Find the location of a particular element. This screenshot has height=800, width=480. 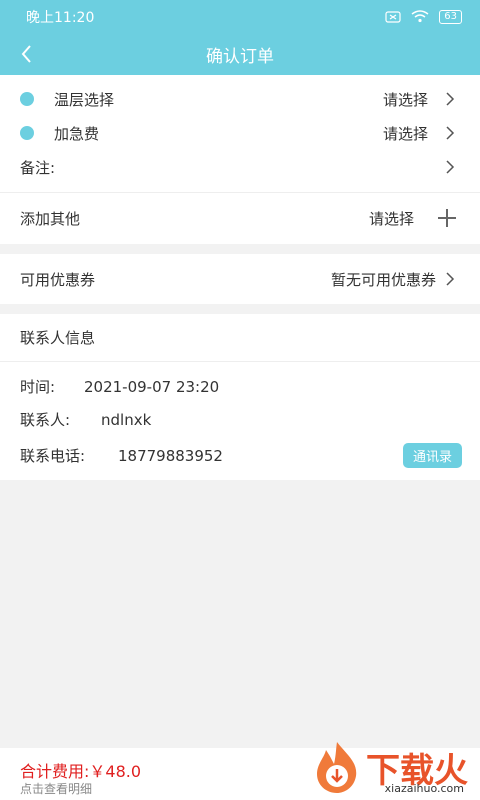

add-other-card: 添加其他 请选择 is located at coordinates (240, 218).